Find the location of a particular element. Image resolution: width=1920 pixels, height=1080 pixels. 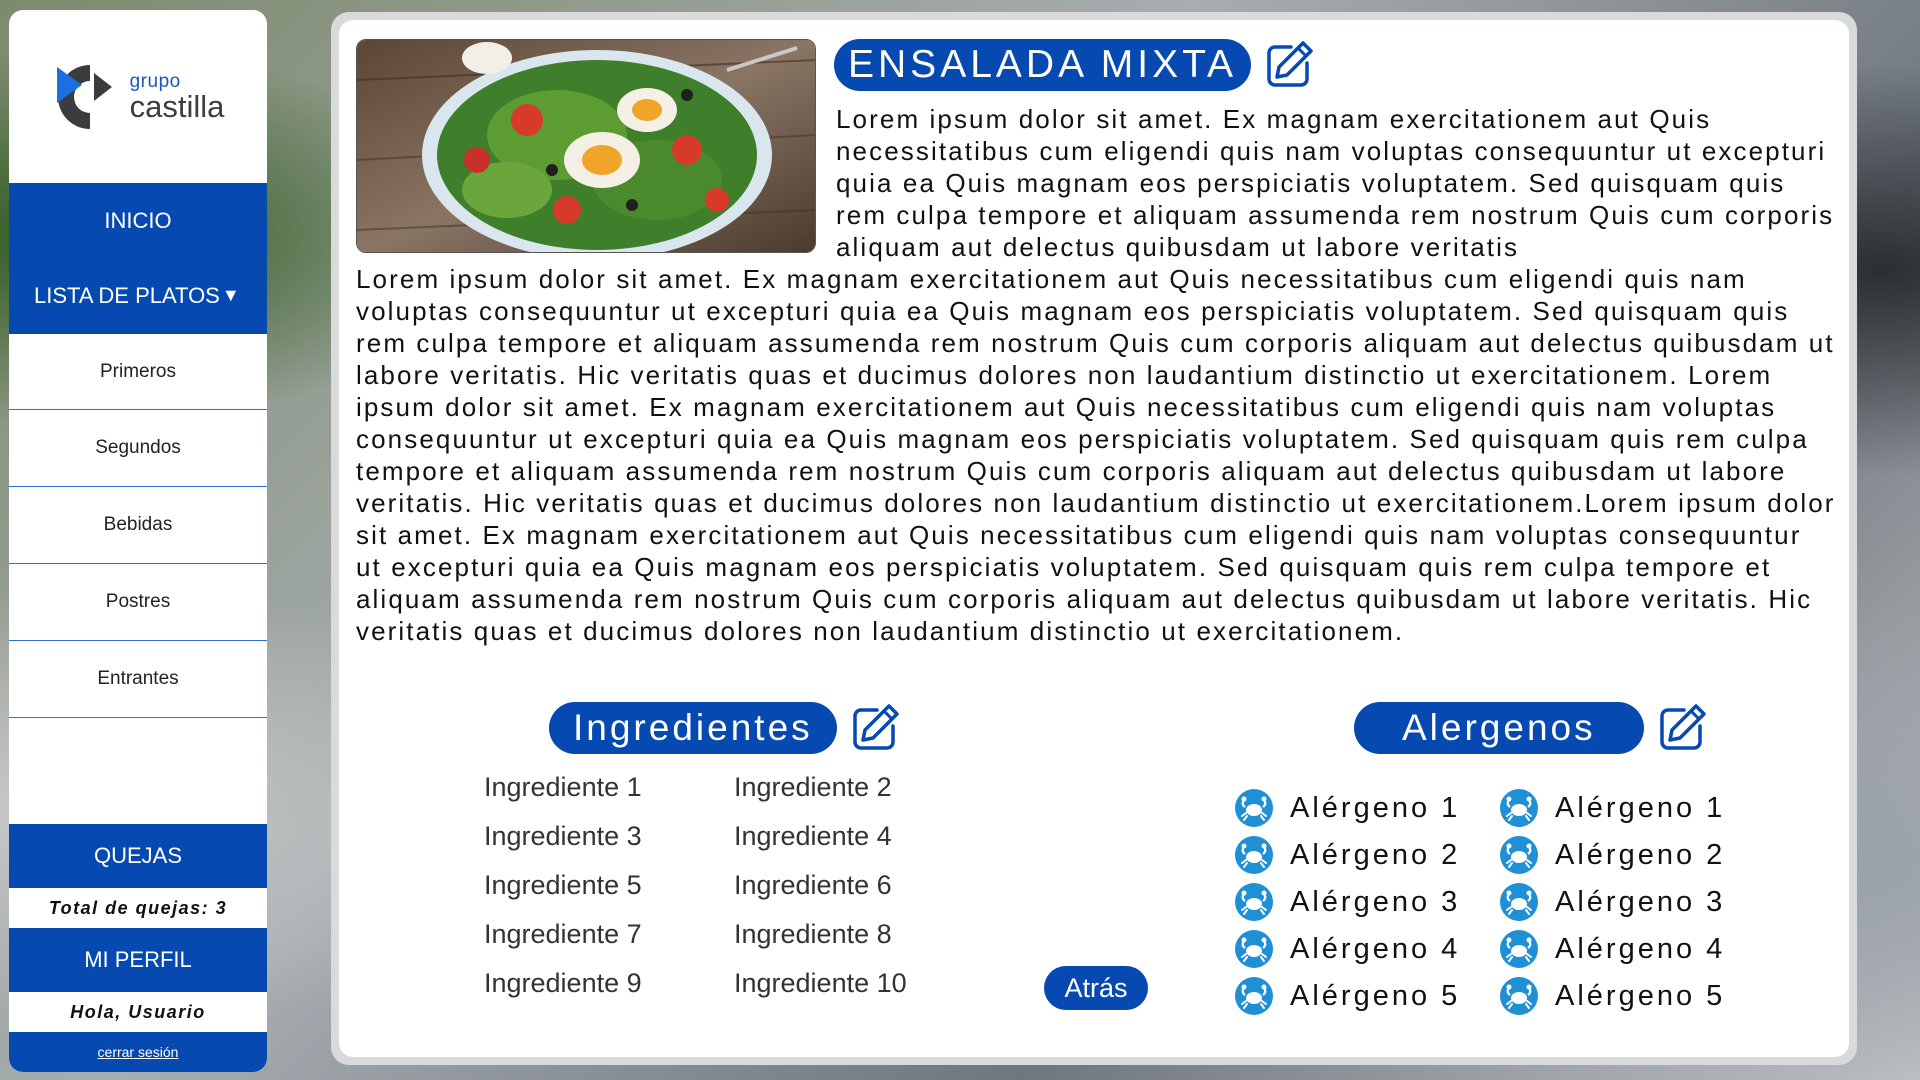

brand-small-text: grupo is located at coordinates (155, 81).